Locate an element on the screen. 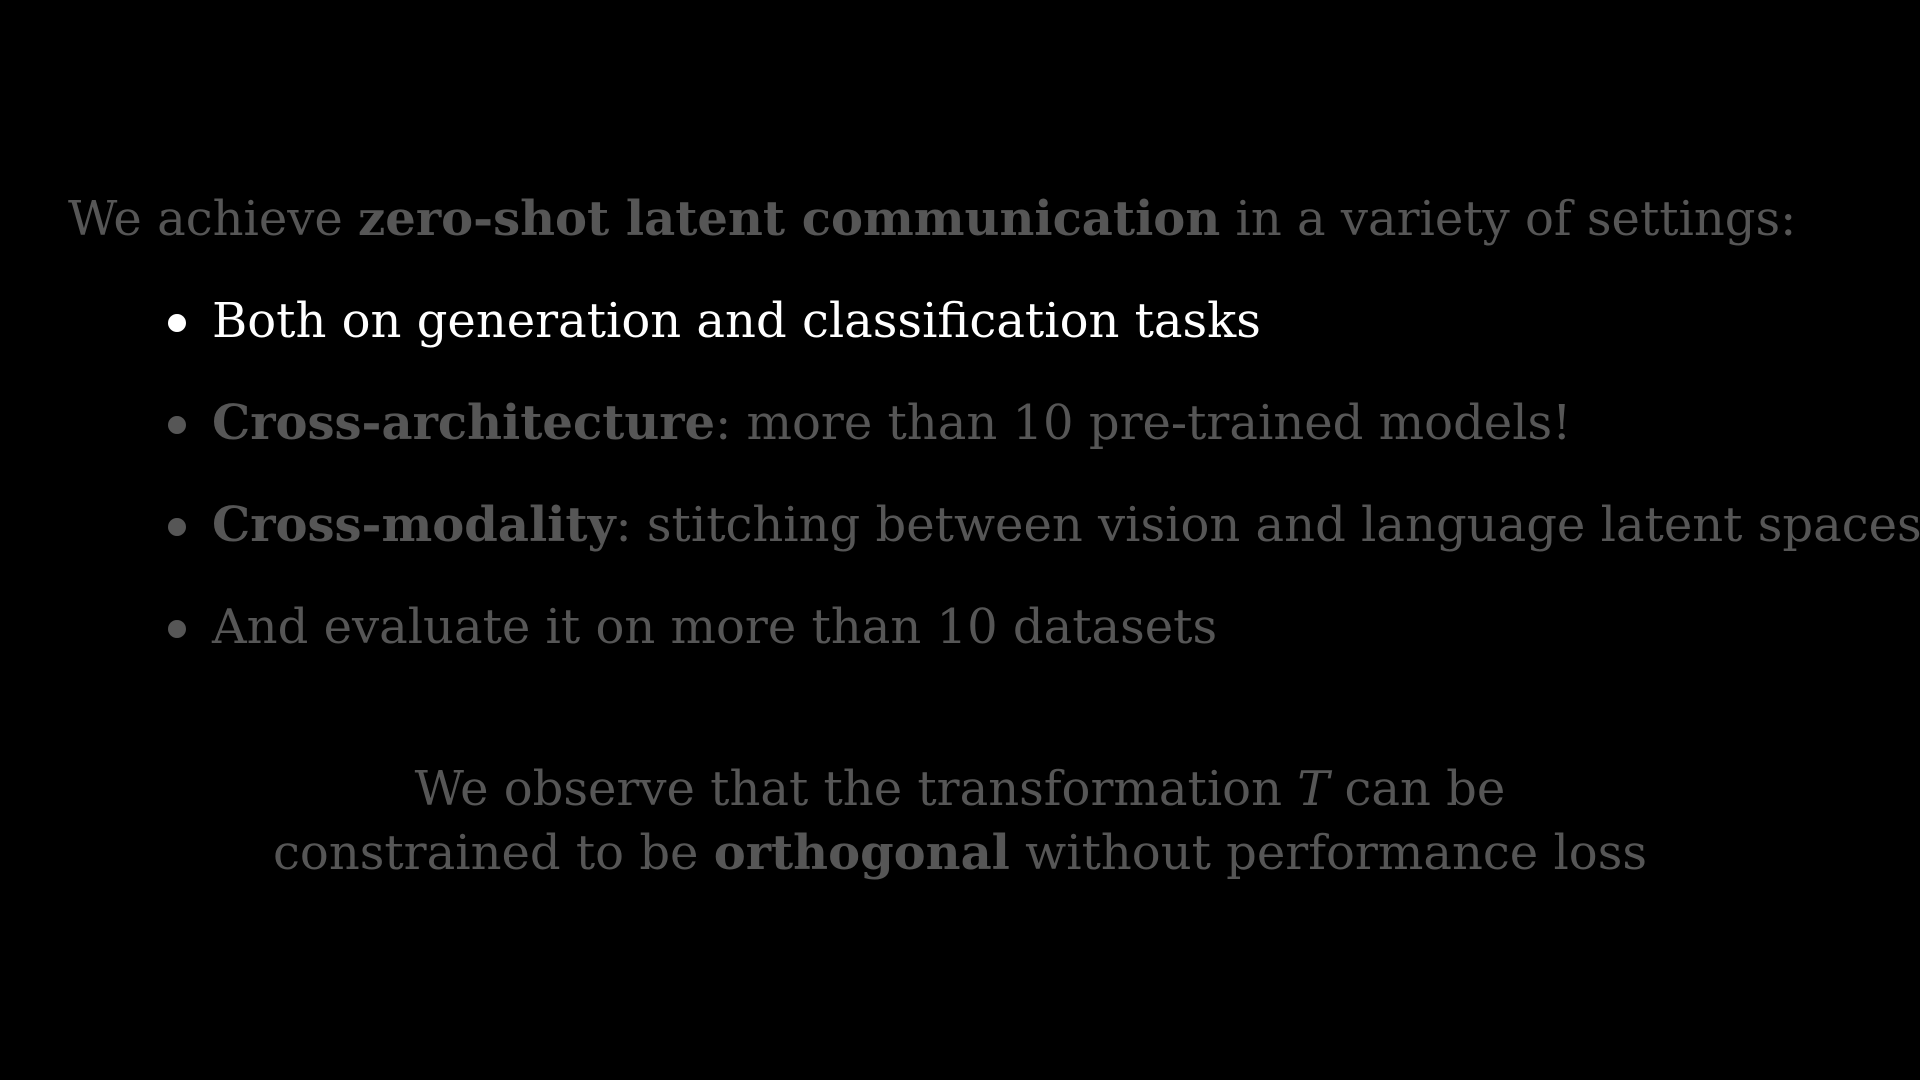 The image size is (1920, 1080). conclusion-line1-suffix: can be is located at coordinates (1417, 789).